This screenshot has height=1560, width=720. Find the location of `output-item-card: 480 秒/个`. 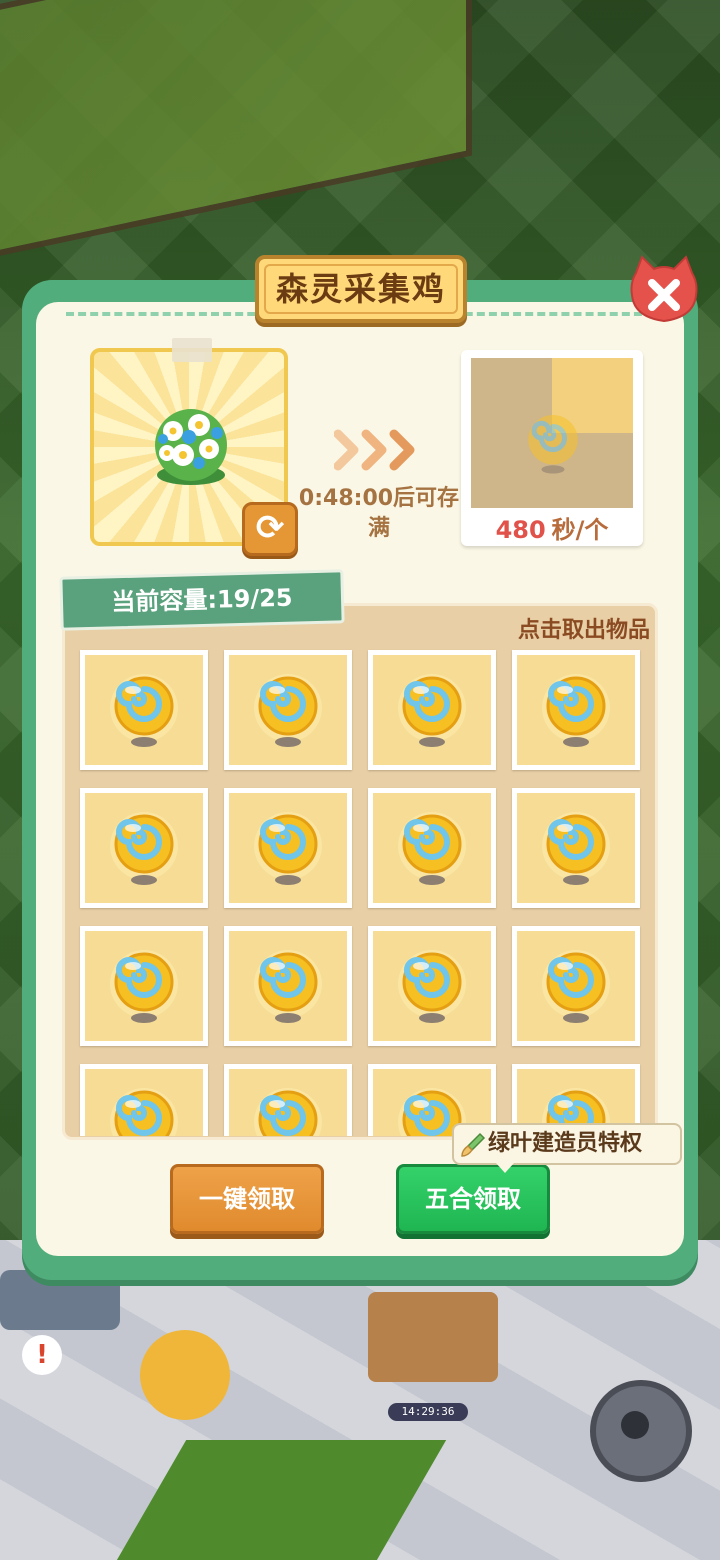

output-item-card: 480 秒/个 is located at coordinates (552, 448).